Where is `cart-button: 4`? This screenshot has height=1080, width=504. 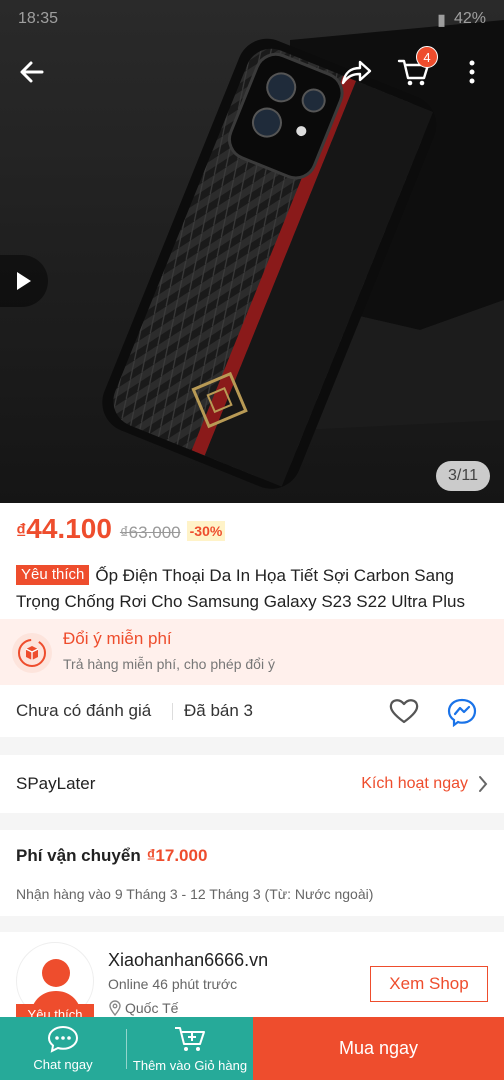
cart-button: 4 is located at coordinates (416, 69).